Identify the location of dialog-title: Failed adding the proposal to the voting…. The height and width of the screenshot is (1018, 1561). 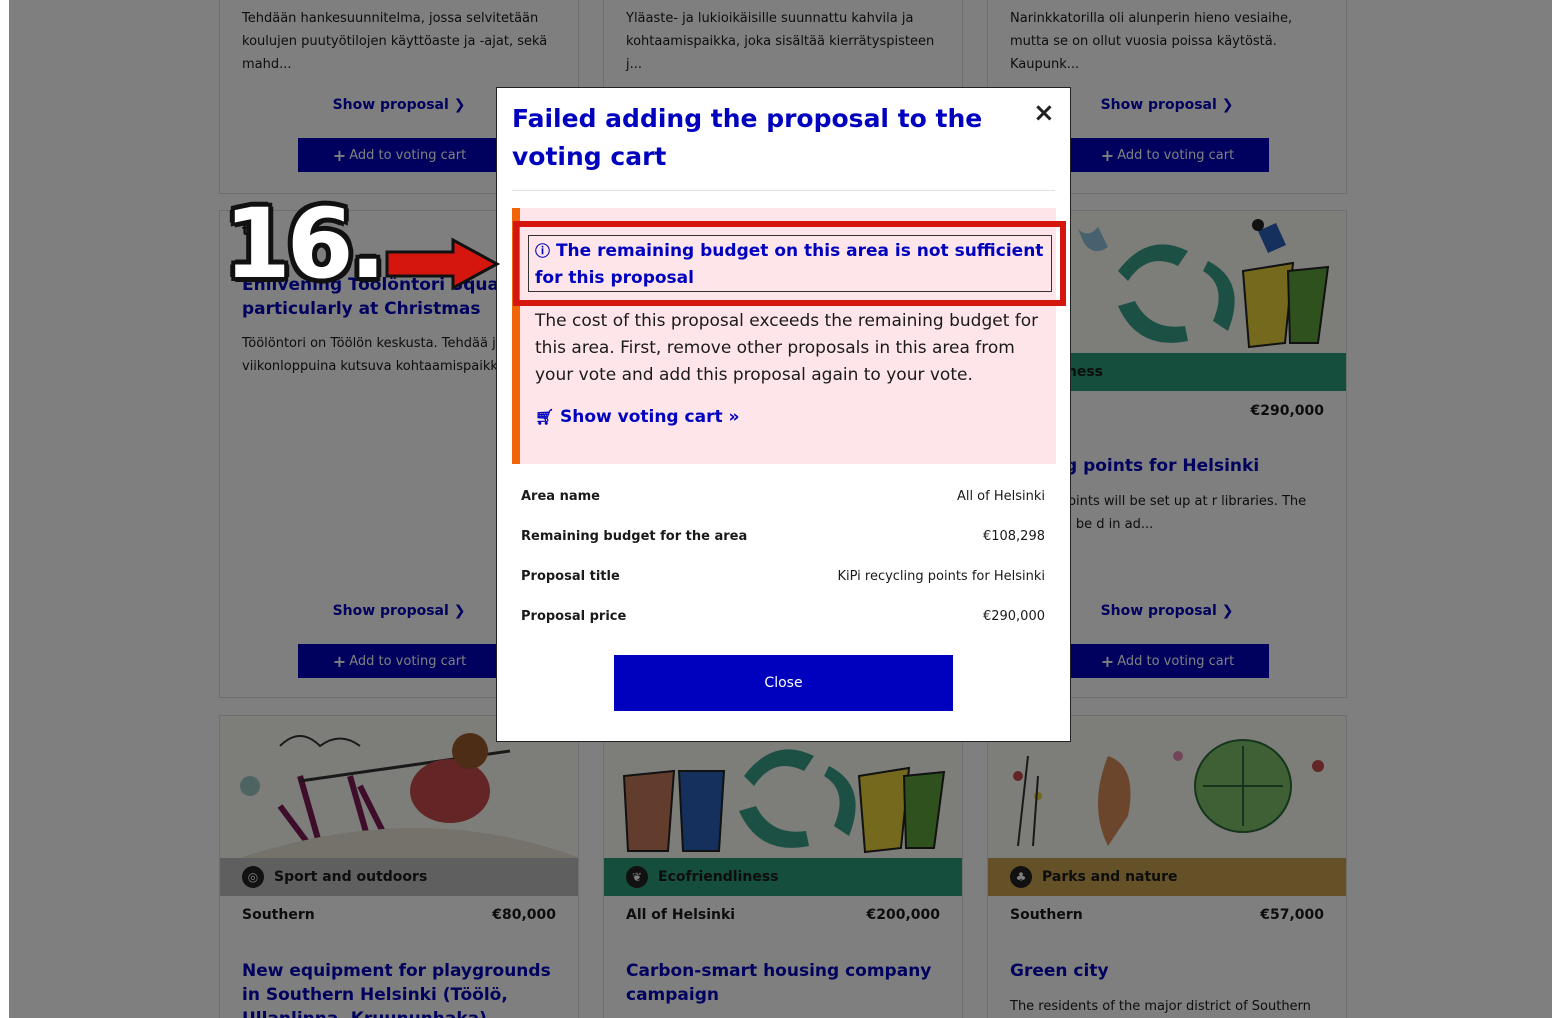
(747, 137).